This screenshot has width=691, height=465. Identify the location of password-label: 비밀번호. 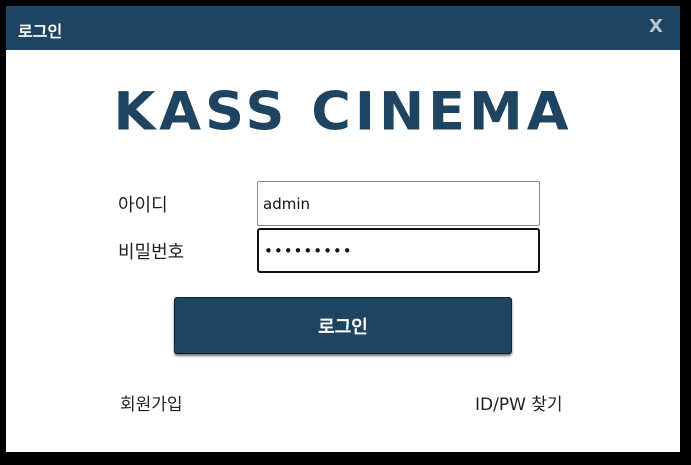
(151, 252).